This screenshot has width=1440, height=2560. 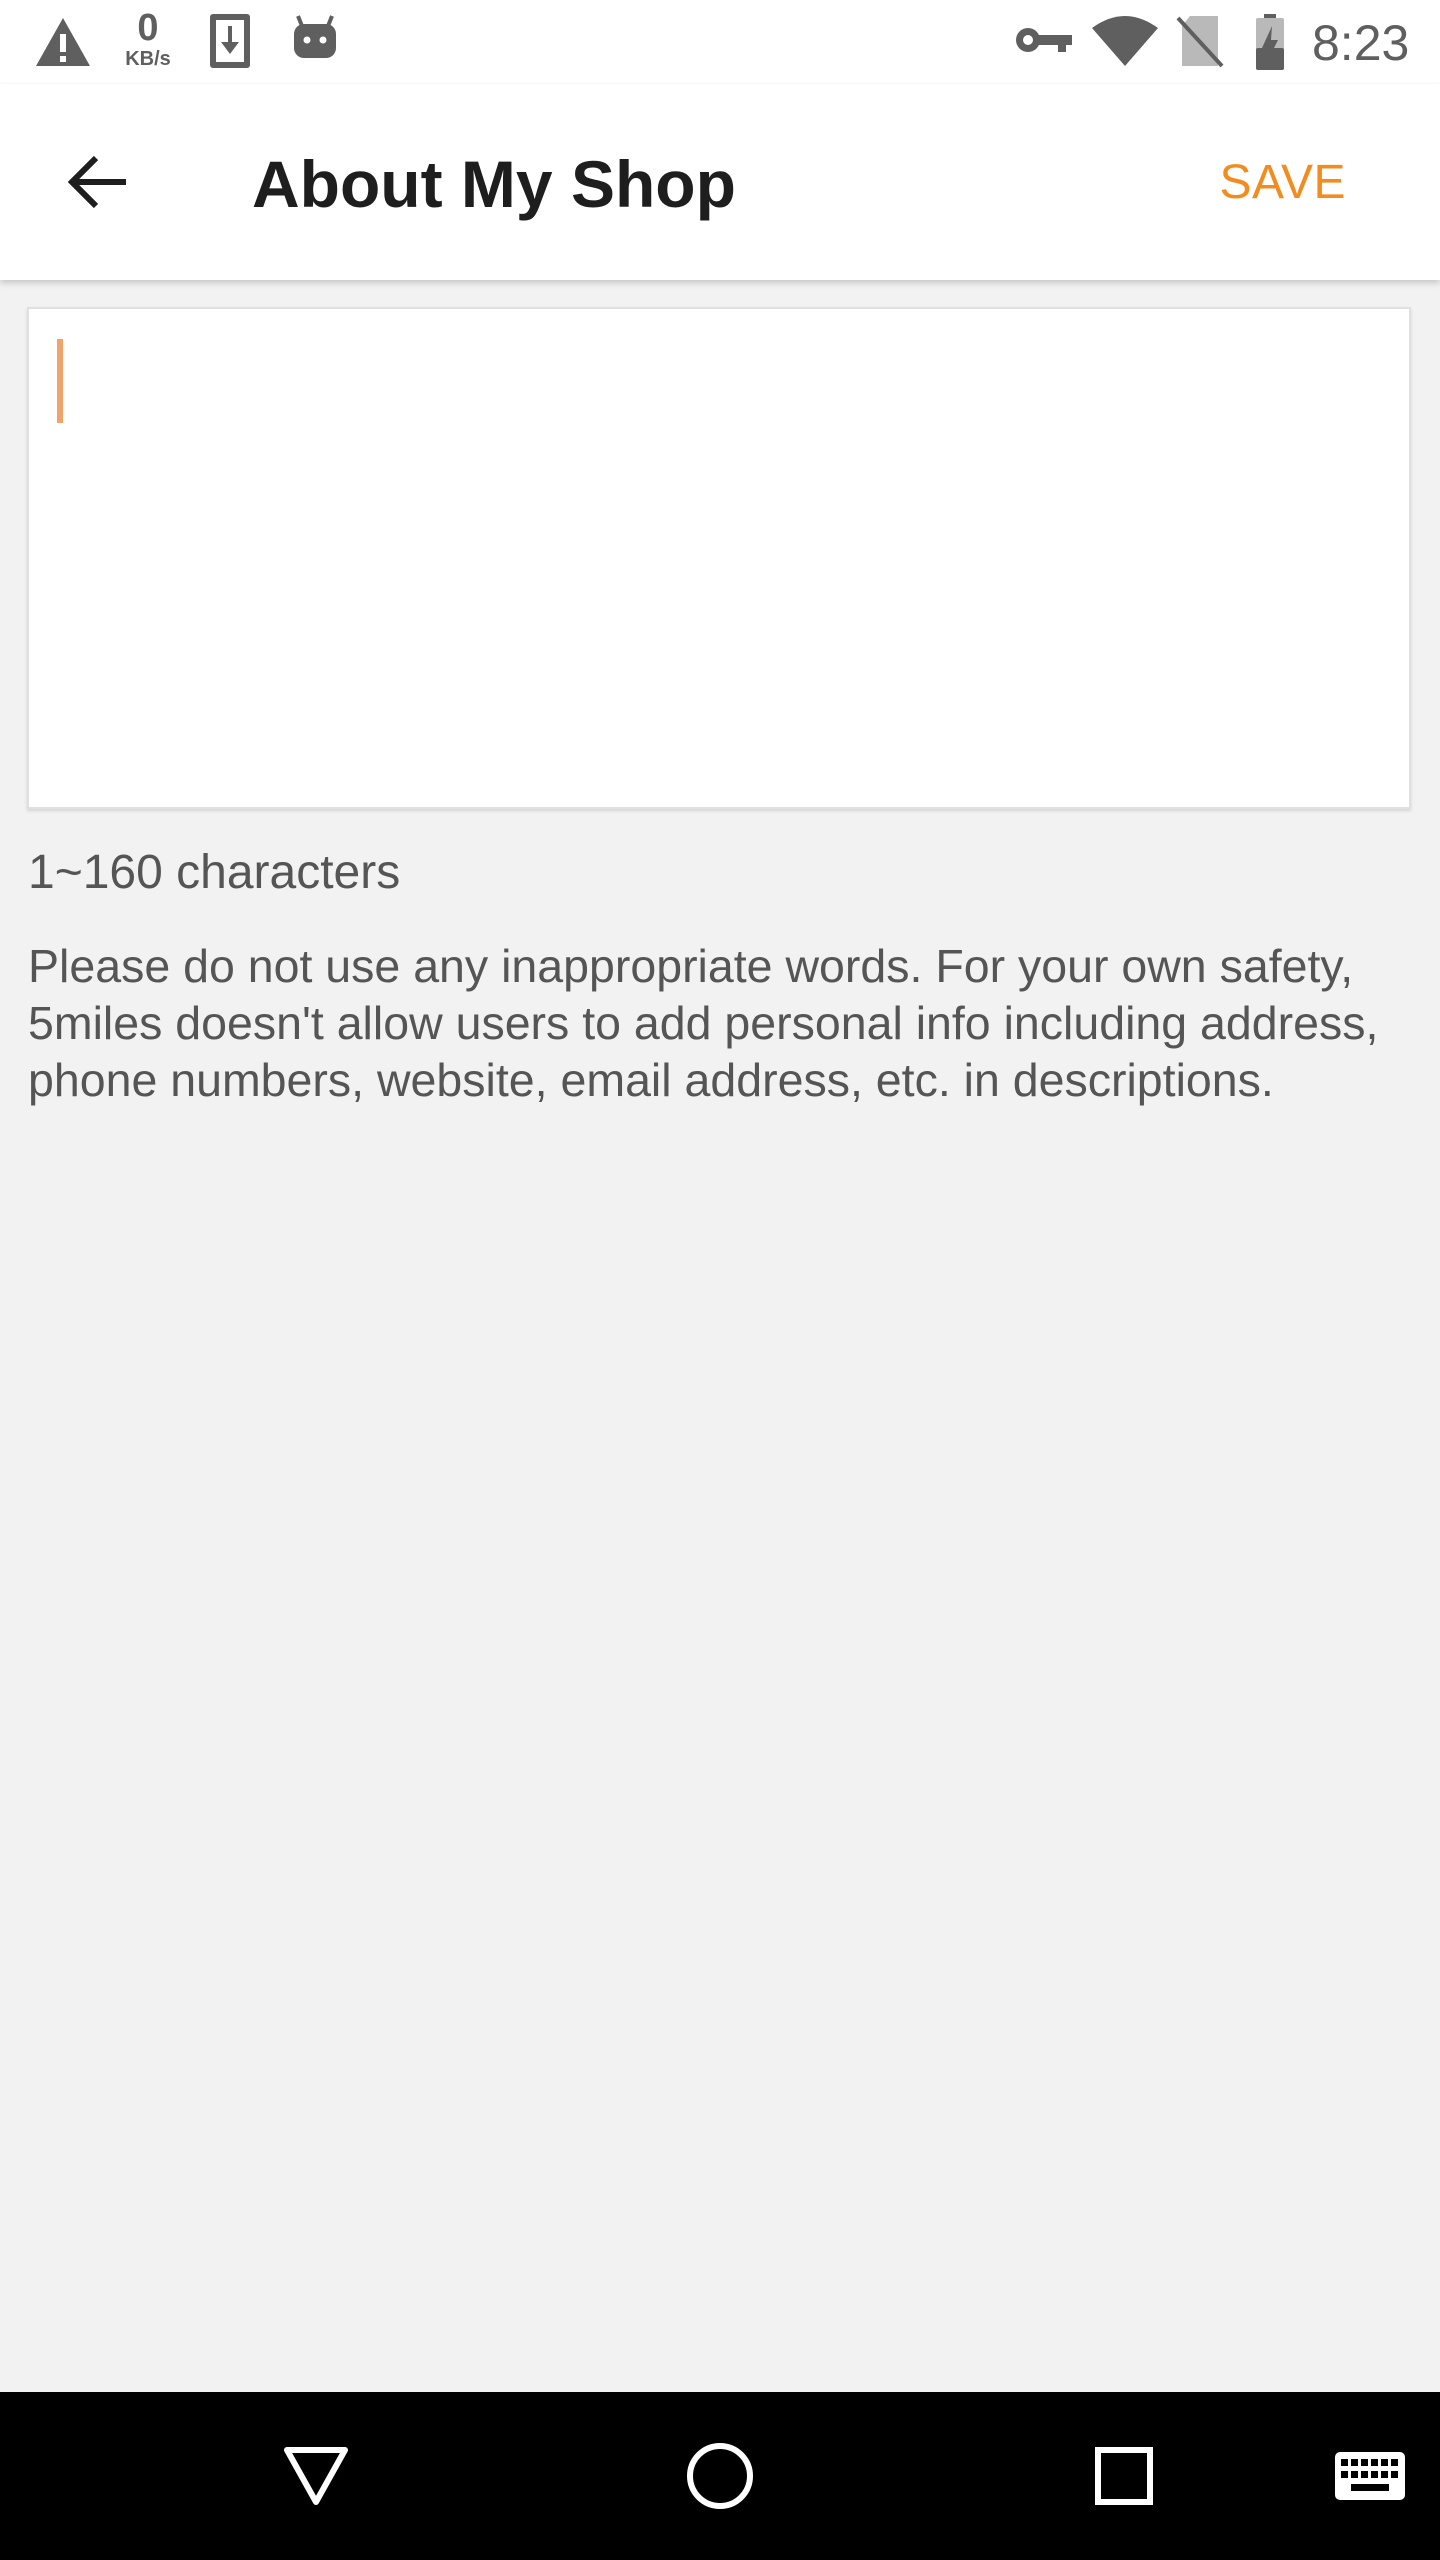 I want to click on network-speed-unit: KB/s, so click(x=148, y=59).